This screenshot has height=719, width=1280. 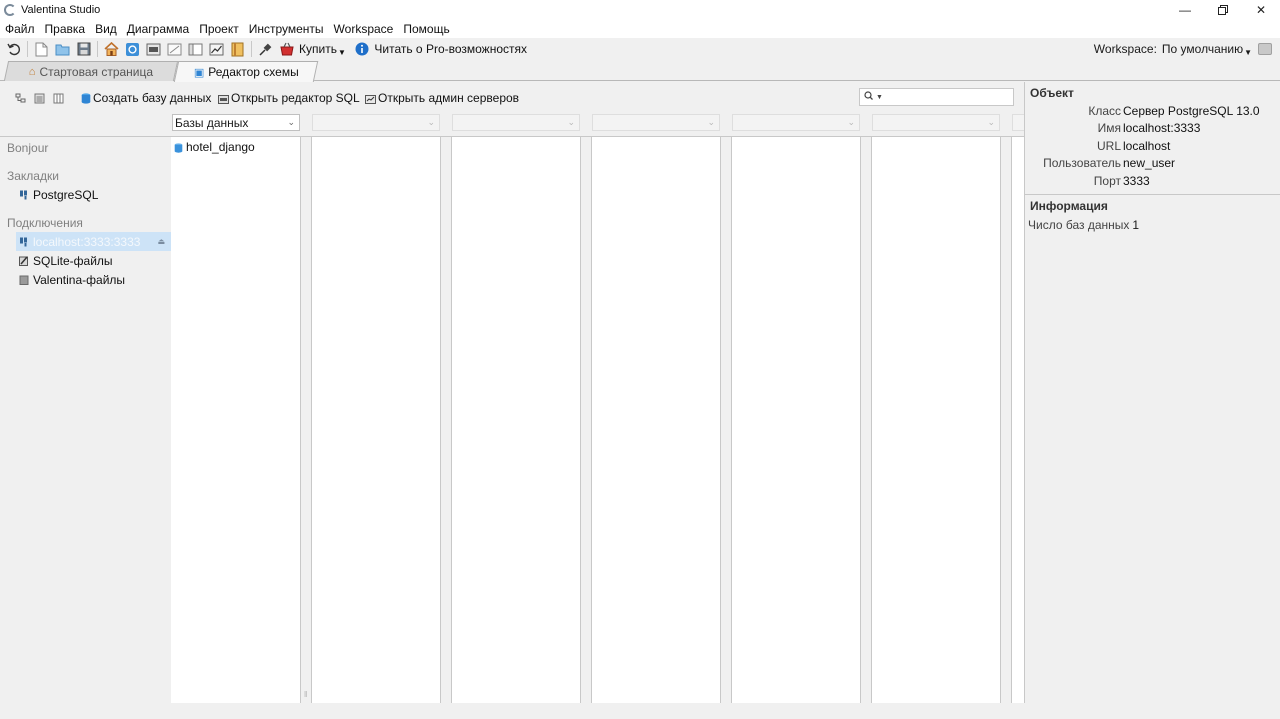 What do you see at coordinates (1052, 92) in the screenshot?
I see `object-section-title: Объект` at bounding box center [1052, 92].